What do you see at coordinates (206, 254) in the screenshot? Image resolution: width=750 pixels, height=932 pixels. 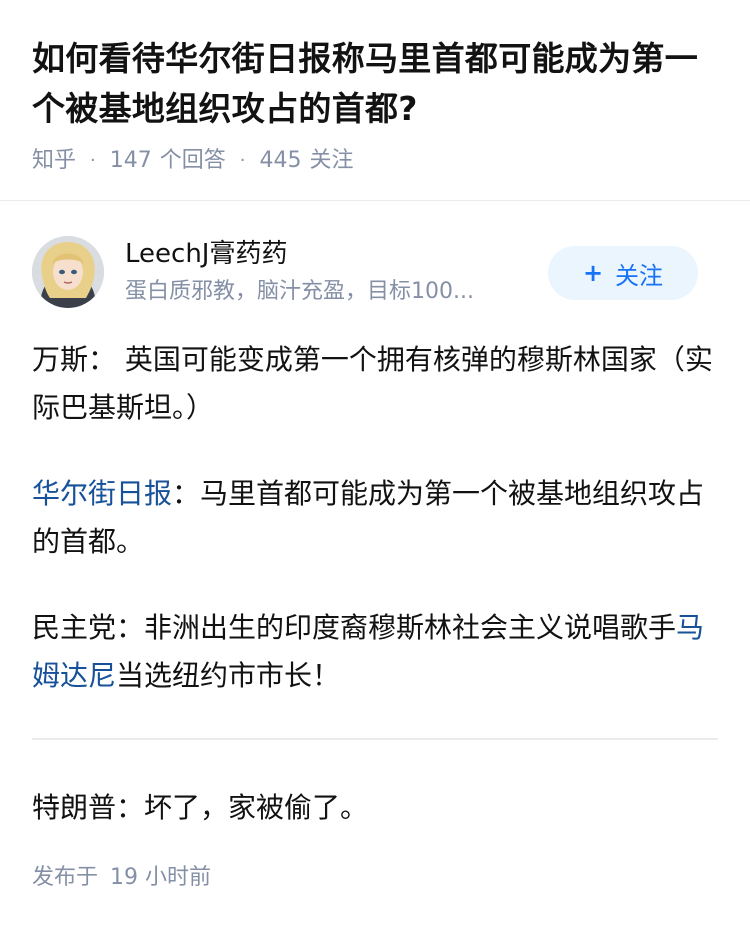 I see `author-name: LeechJ膏药药` at bounding box center [206, 254].